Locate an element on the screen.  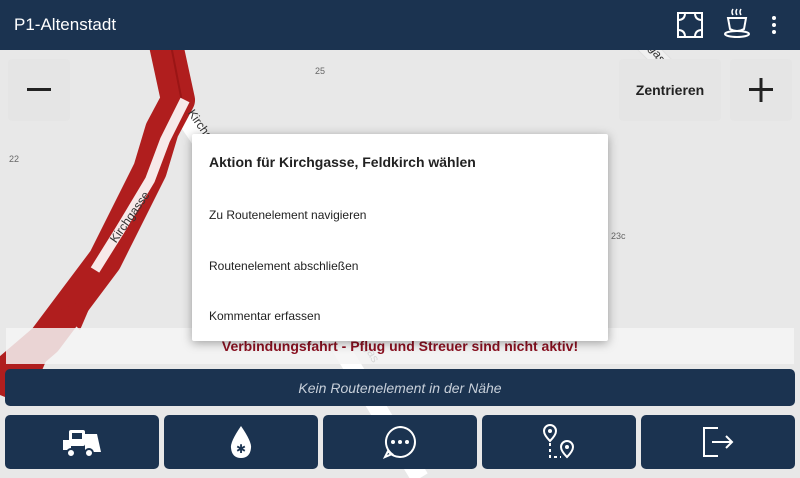
zoom-out-button is located at coordinates (39, 90).